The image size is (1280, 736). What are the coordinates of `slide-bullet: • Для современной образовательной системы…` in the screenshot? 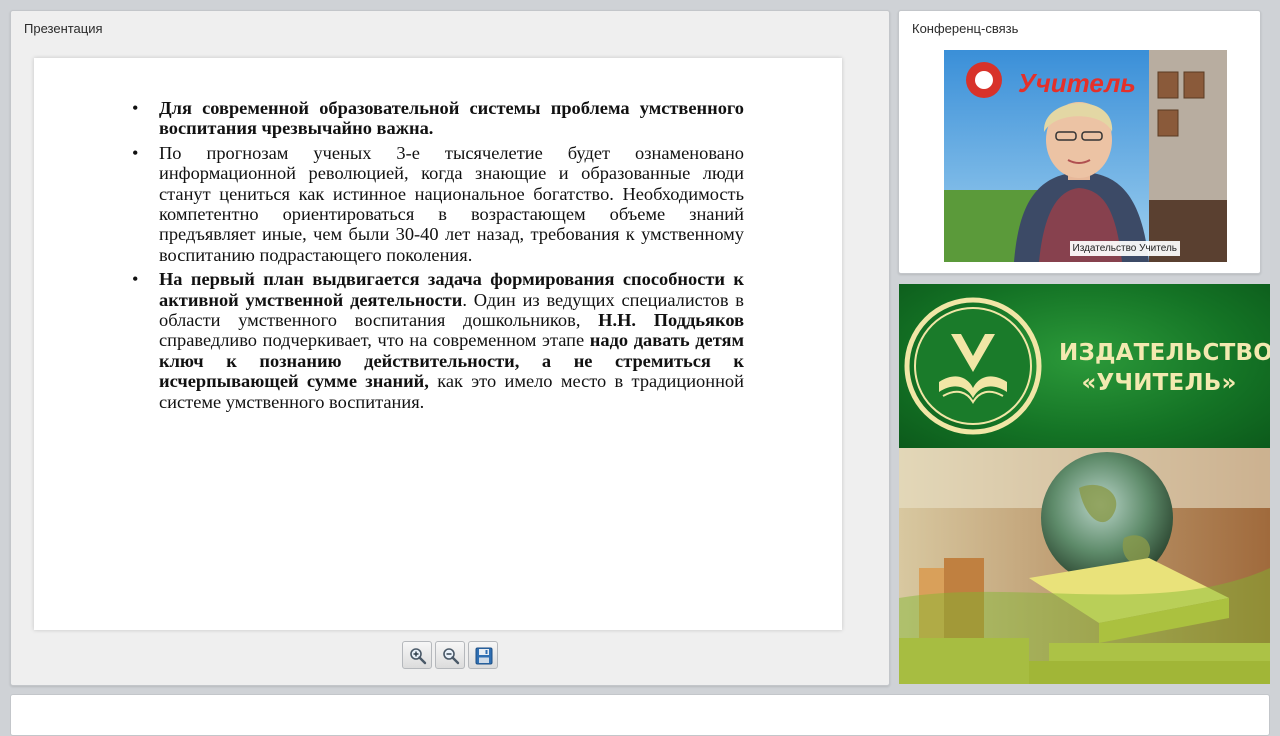 It's located at (438, 118).